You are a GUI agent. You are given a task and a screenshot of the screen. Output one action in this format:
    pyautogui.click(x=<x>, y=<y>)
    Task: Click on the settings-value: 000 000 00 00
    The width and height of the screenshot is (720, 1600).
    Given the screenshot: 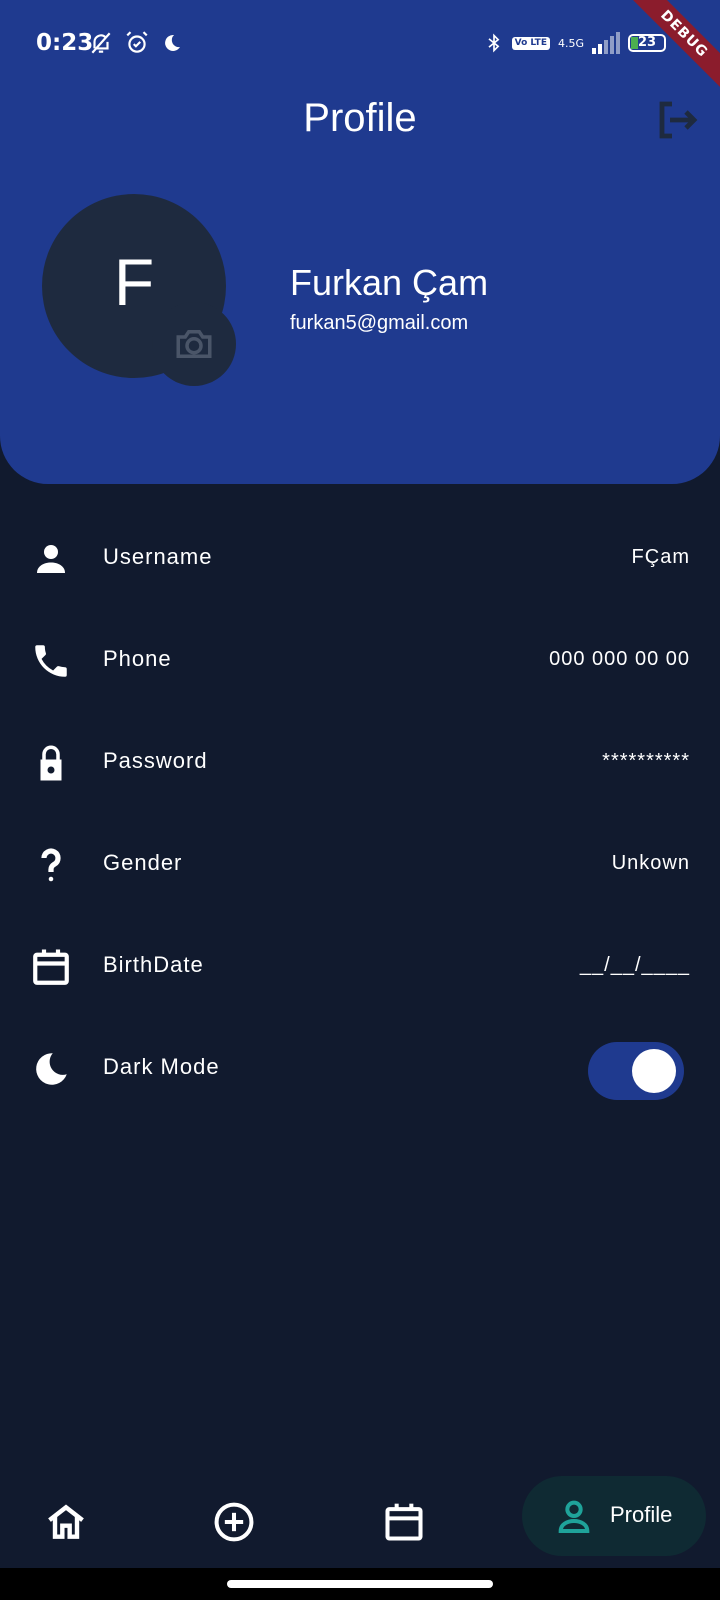 What is the action you would take?
    pyautogui.click(x=619, y=659)
    